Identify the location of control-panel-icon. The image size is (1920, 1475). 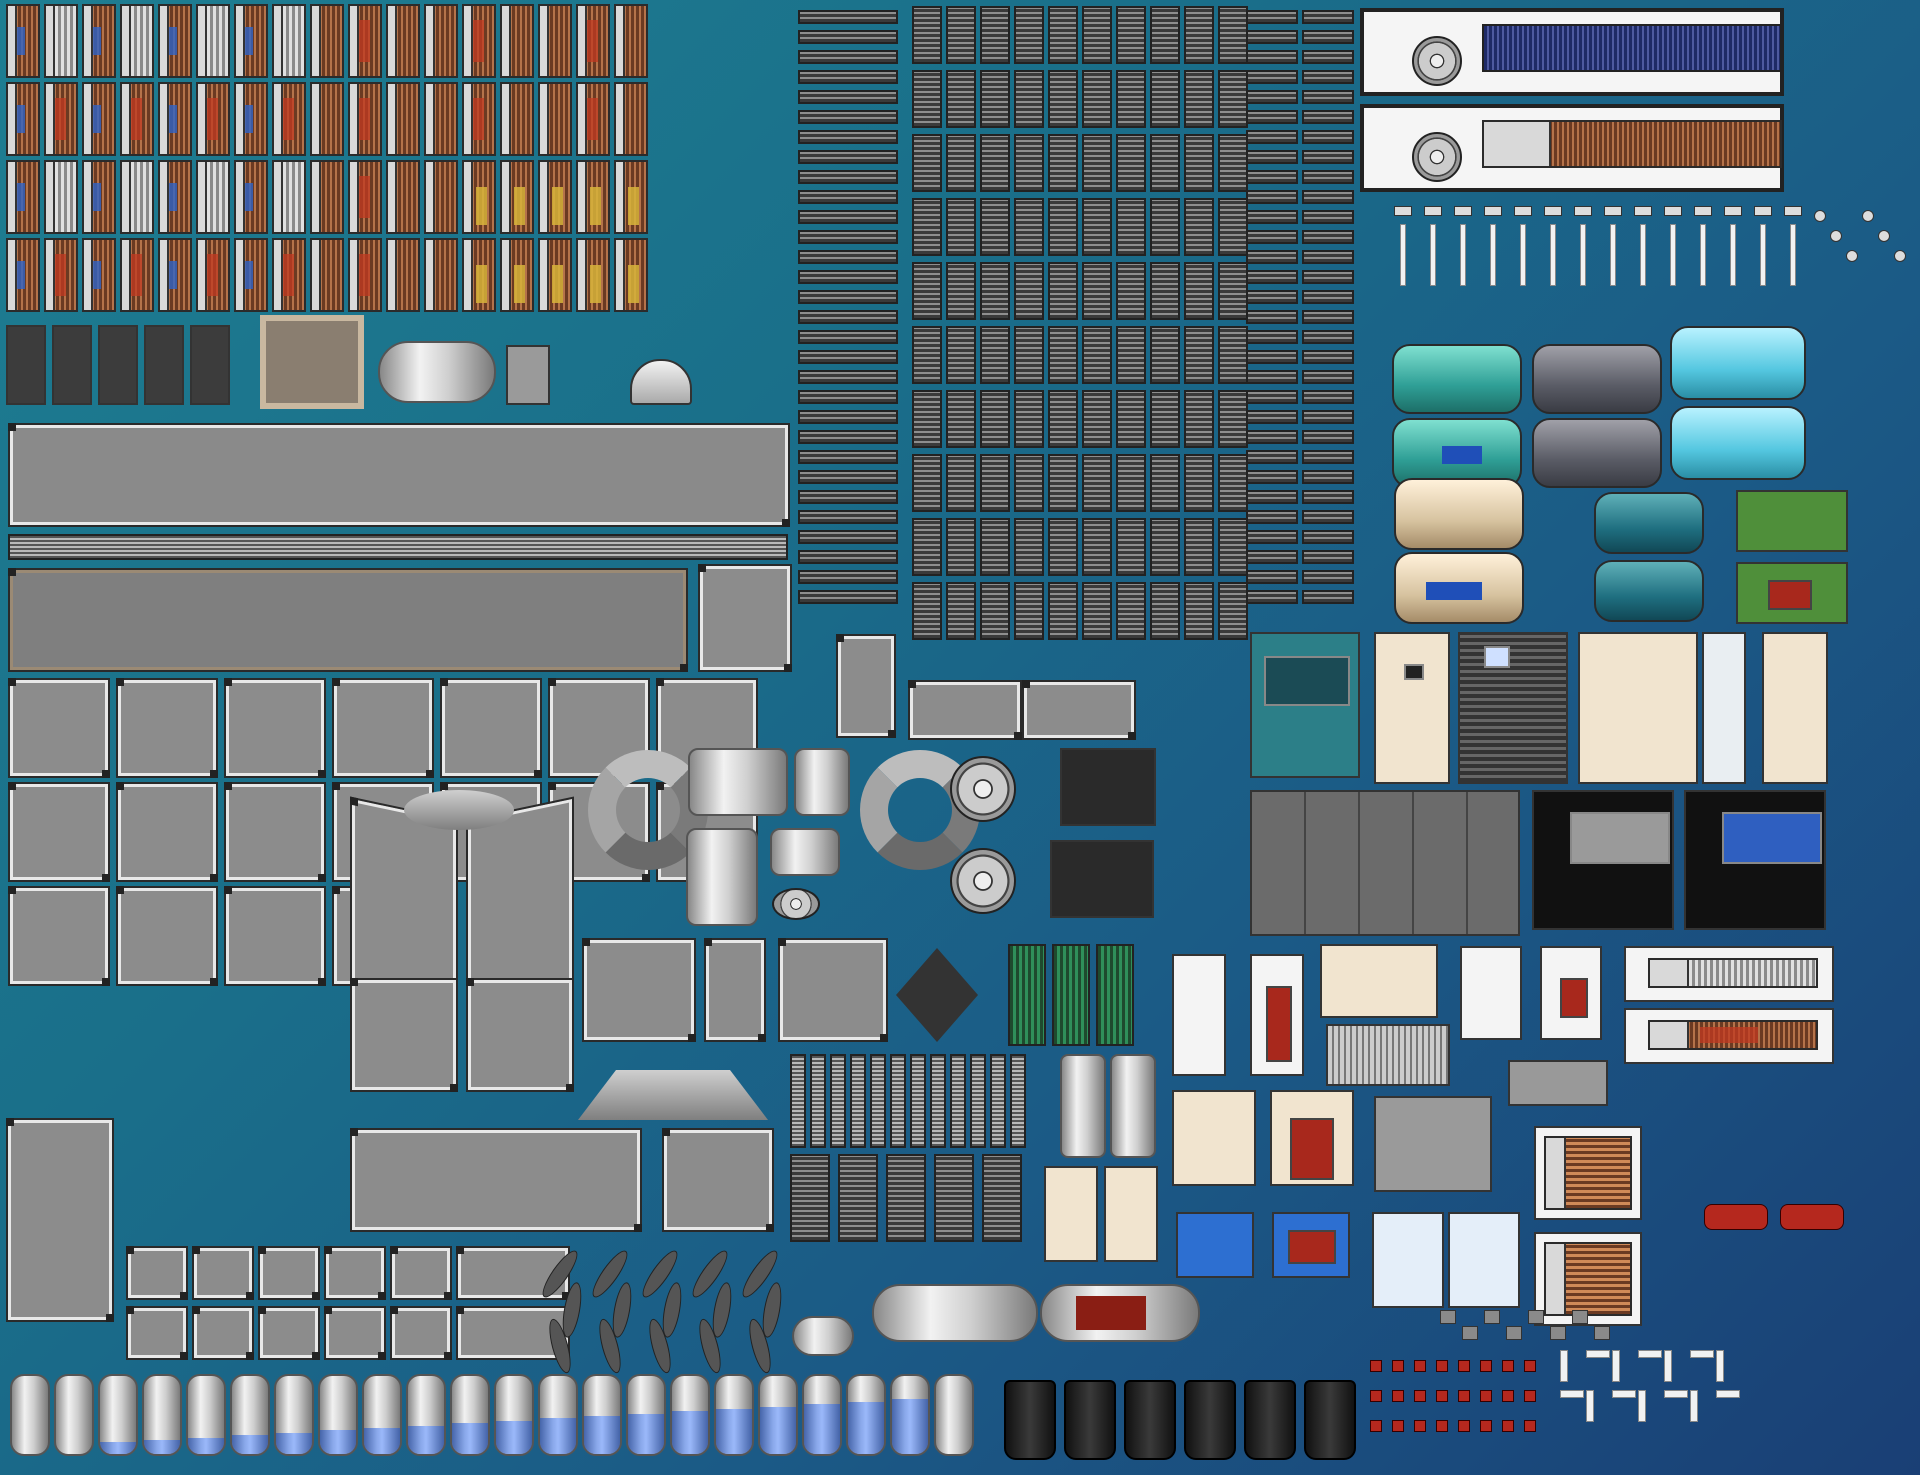
(1462, 455).